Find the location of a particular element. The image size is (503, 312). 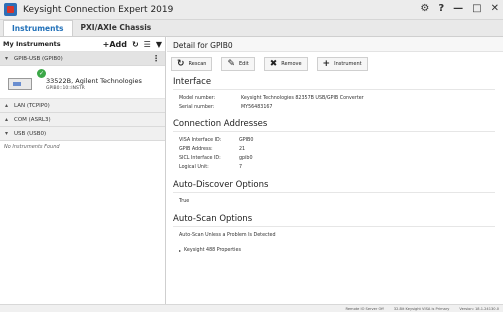

gpib-address-value: 21 is located at coordinates (242, 149).